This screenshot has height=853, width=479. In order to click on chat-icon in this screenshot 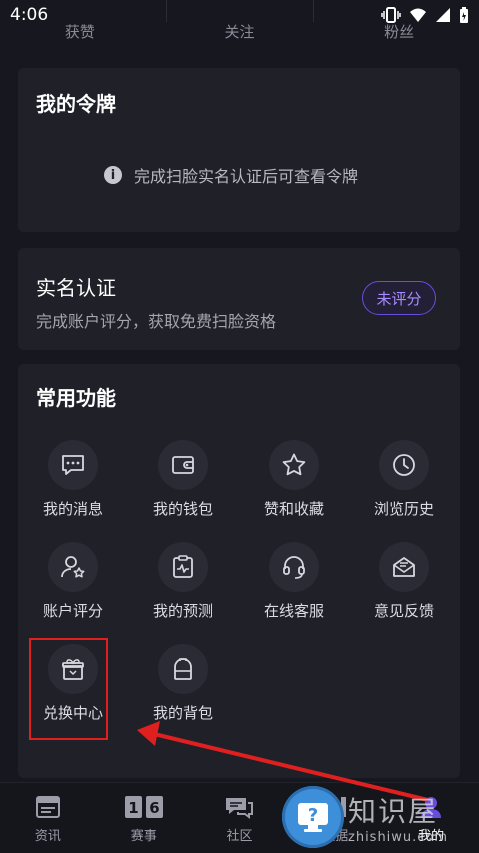, I will do `click(240, 808)`.